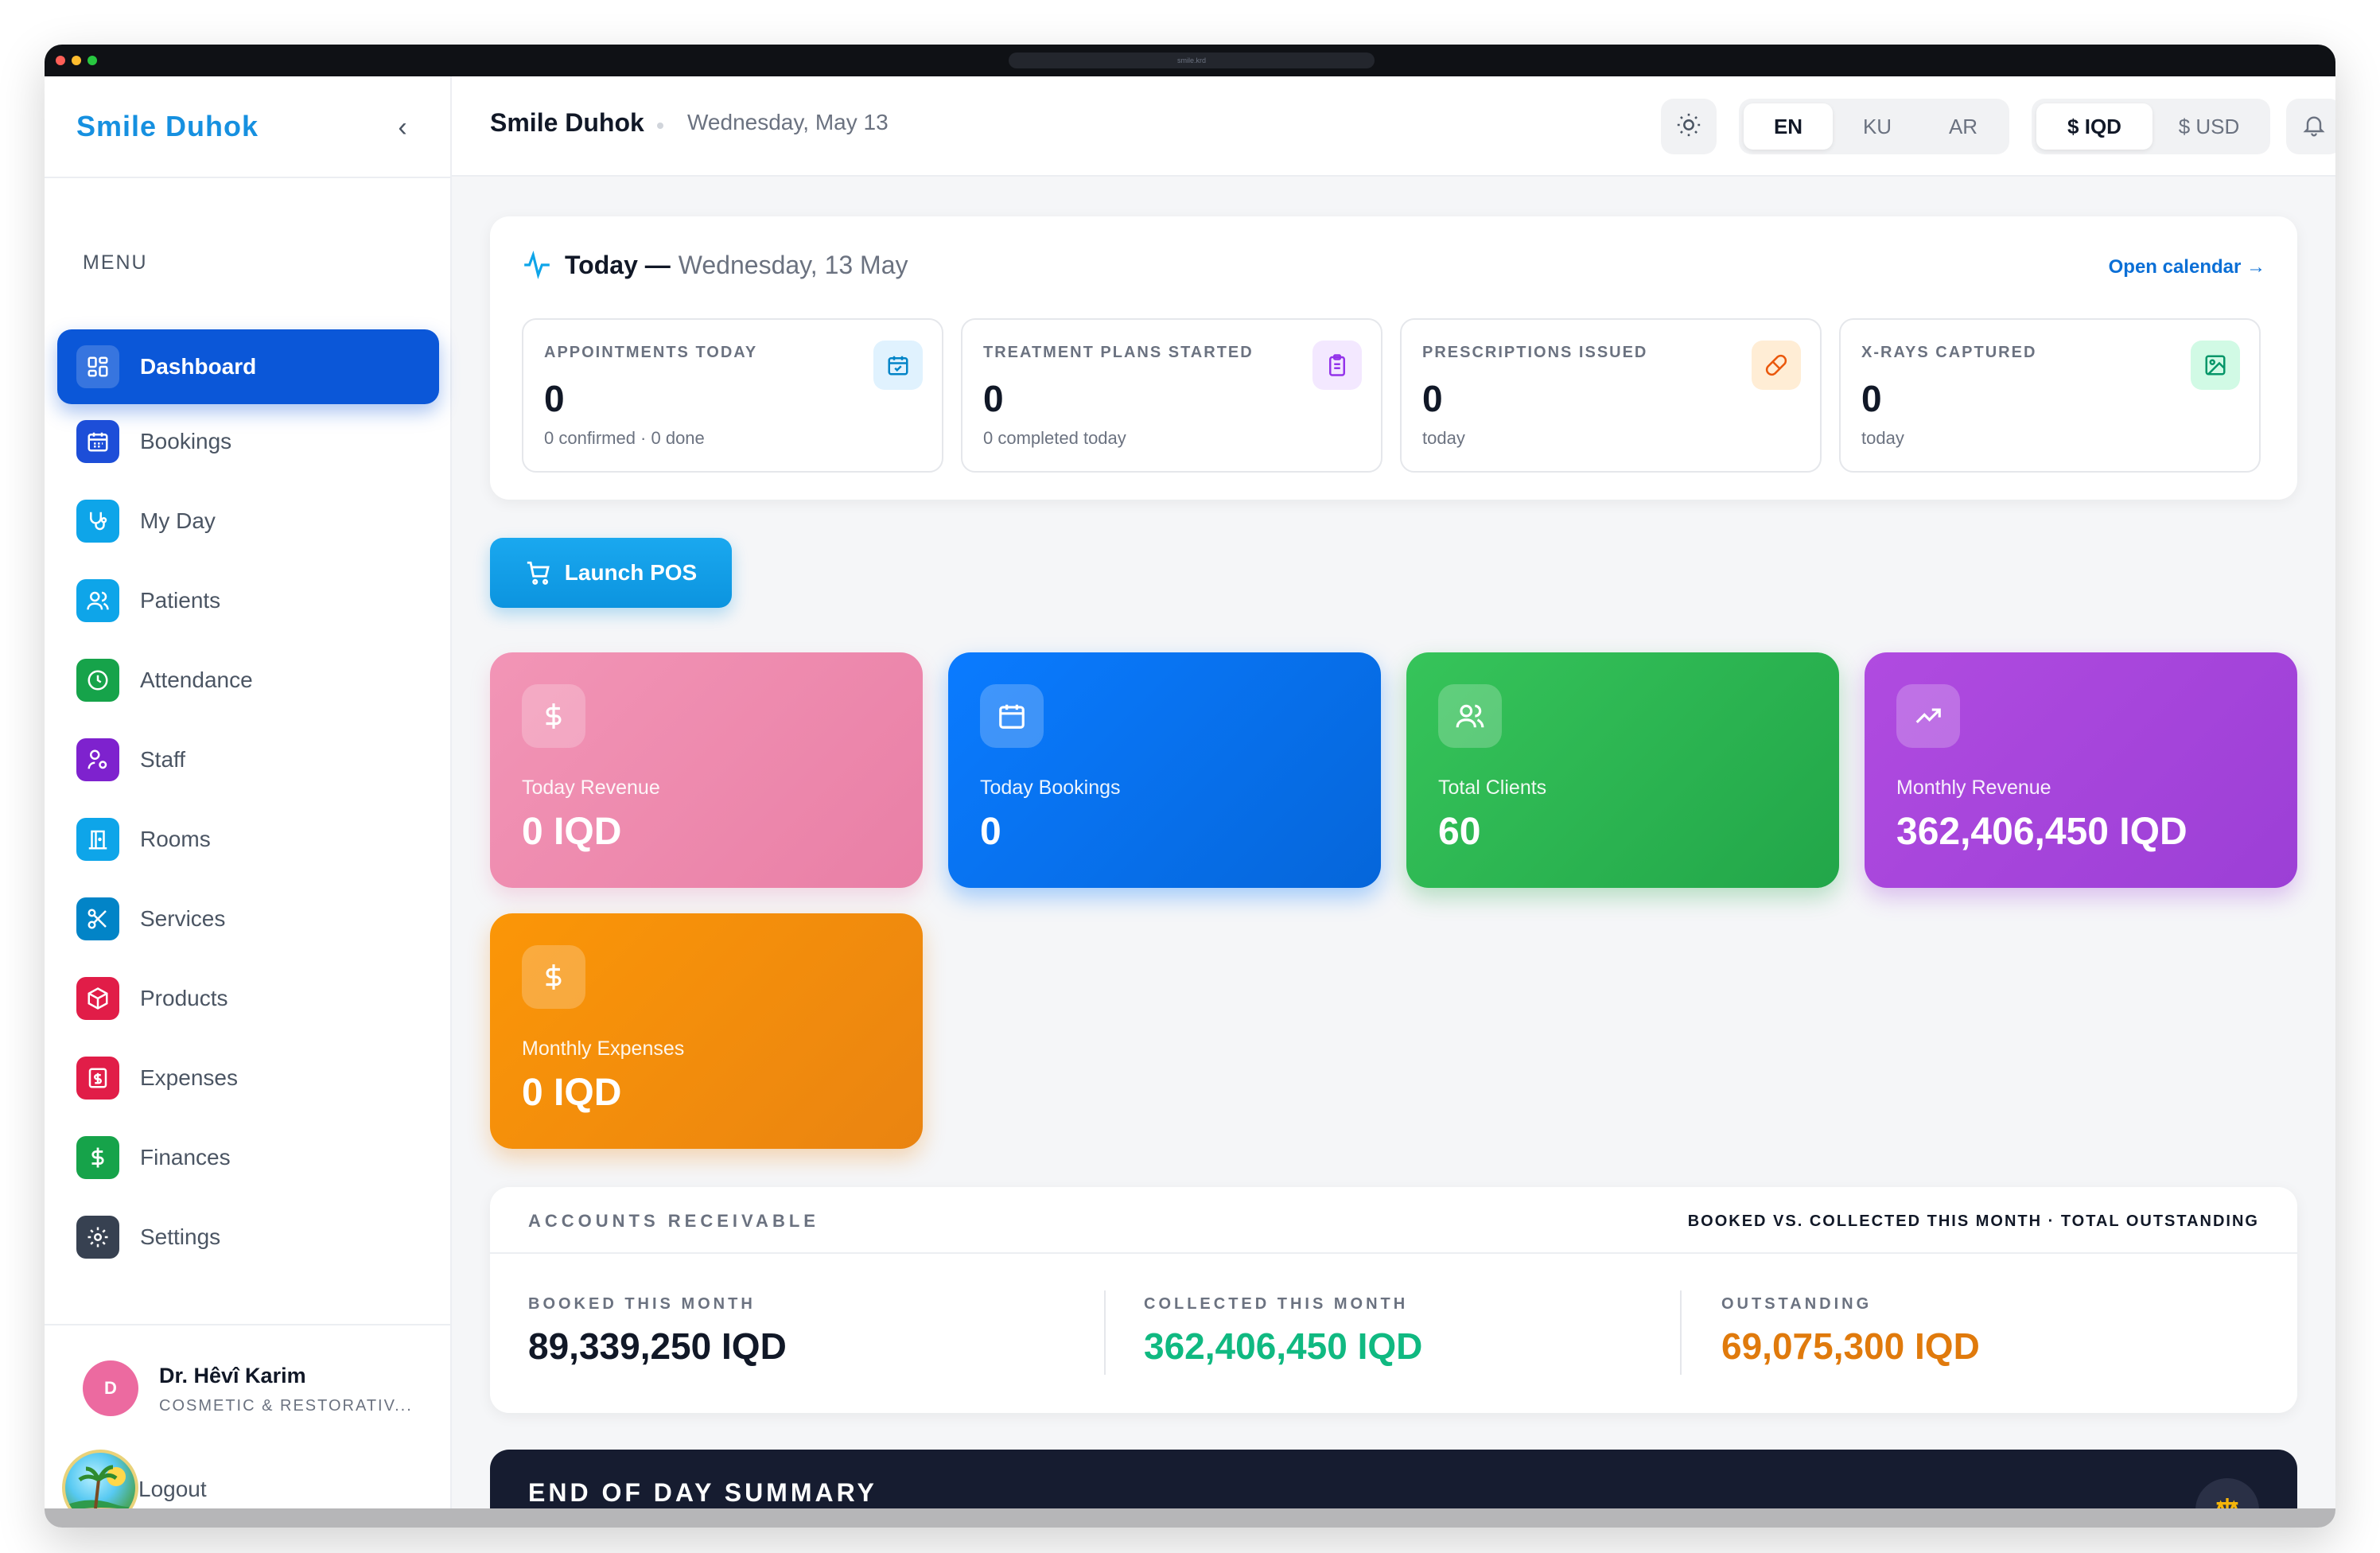  I want to click on kpi-today-bookings: Today Bookings 0, so click(1164, 770).